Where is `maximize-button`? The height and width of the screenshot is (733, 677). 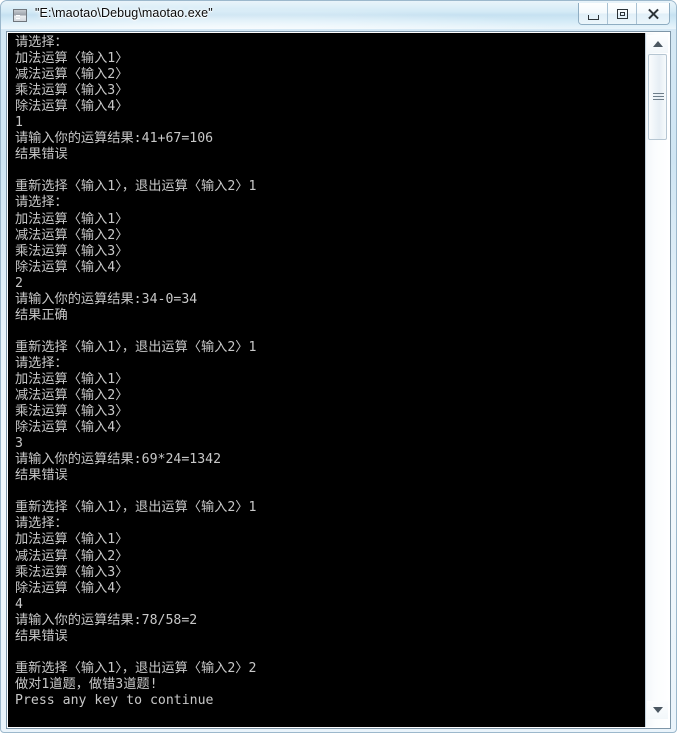
maximize-button is located at coordinates (622, 13).